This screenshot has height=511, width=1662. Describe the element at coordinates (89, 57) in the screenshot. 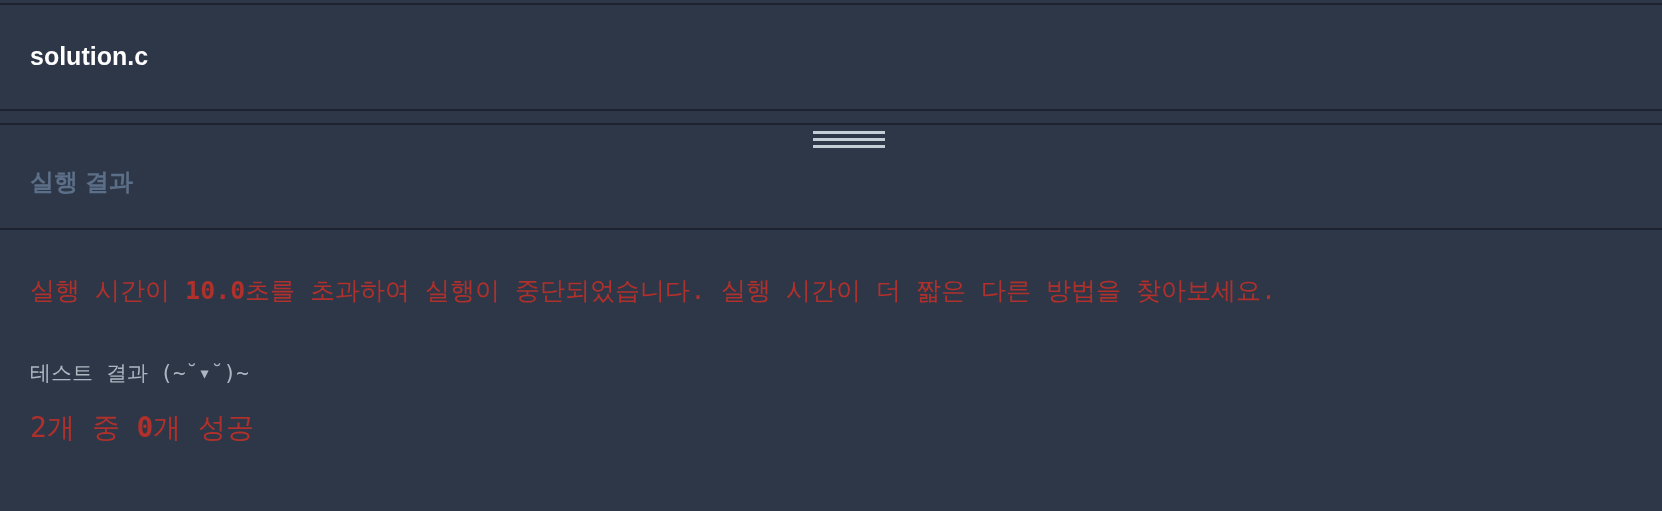

I see `file-title: solution.c` at that location.